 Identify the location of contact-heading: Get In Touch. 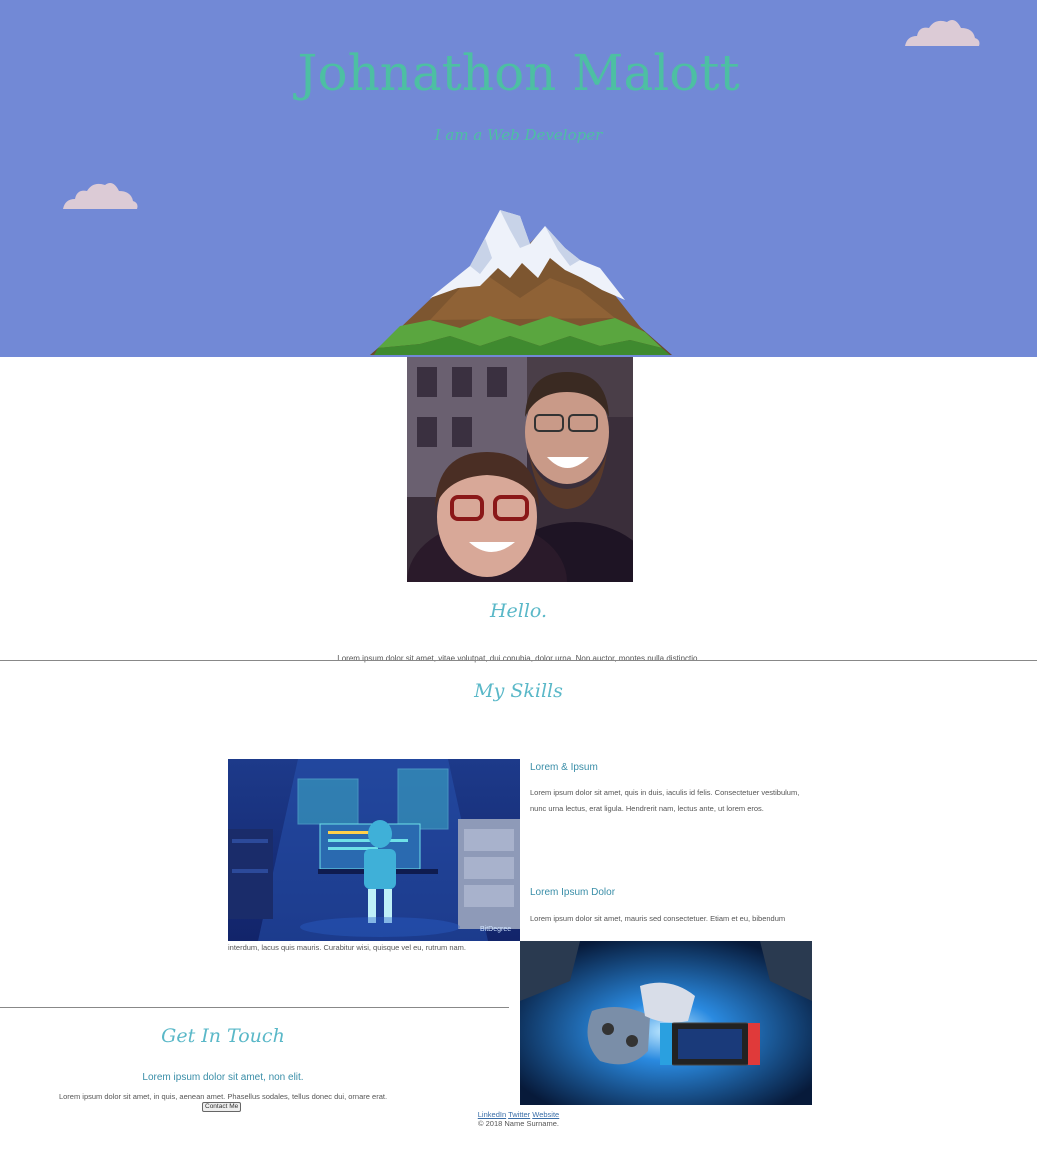
(223, 1036).